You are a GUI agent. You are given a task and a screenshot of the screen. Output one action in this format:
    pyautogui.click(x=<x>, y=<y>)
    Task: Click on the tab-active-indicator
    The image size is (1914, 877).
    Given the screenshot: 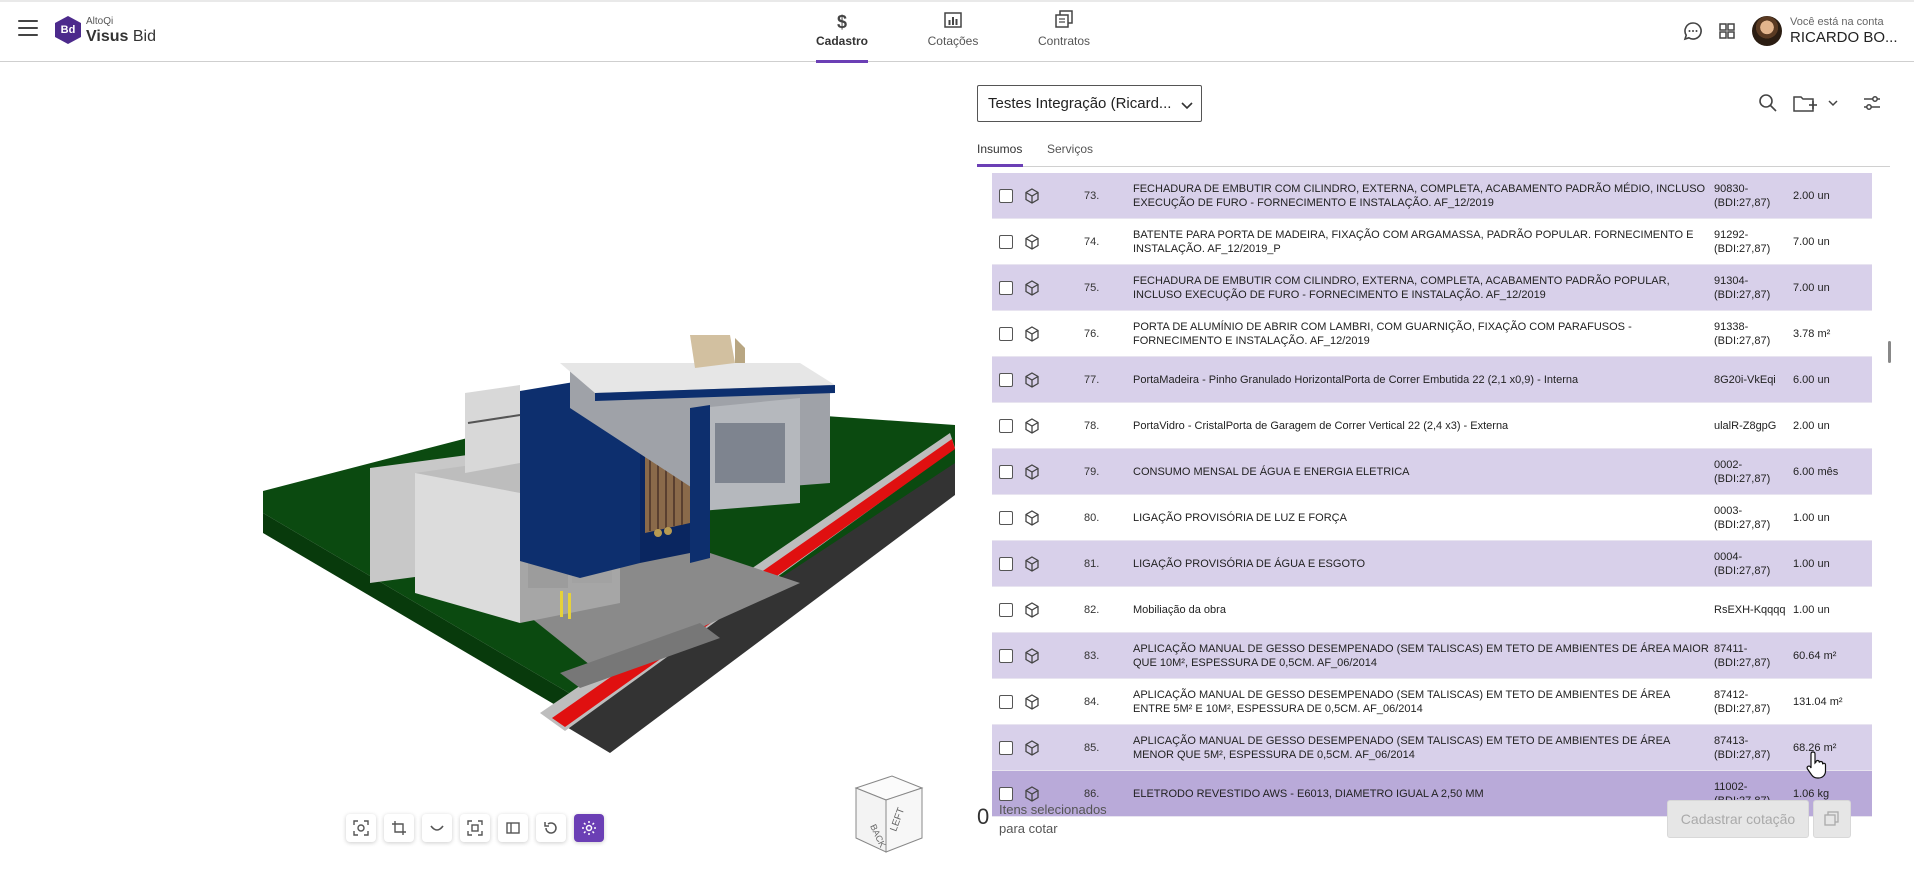 What is the action you would take?
    pyautogui.click(x=1000, y=165)
    